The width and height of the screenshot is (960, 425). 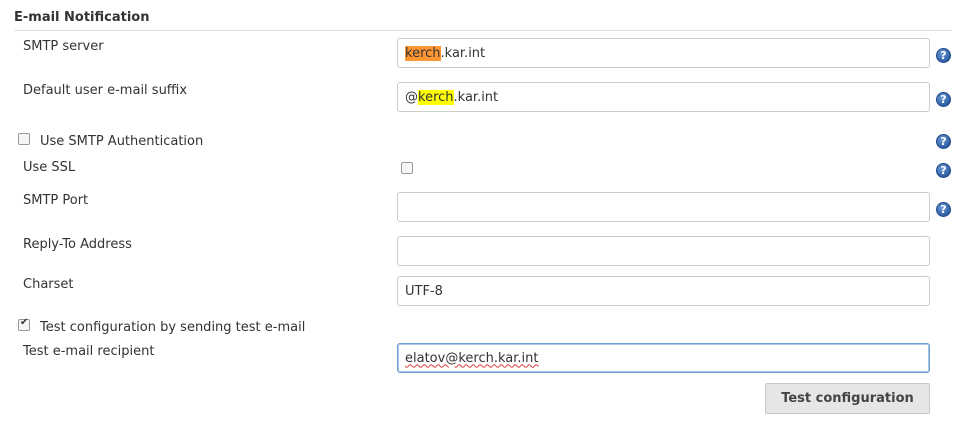 I want to click on email-suffix-label: Default user e-mail suffix, so click(x=105, y=90).